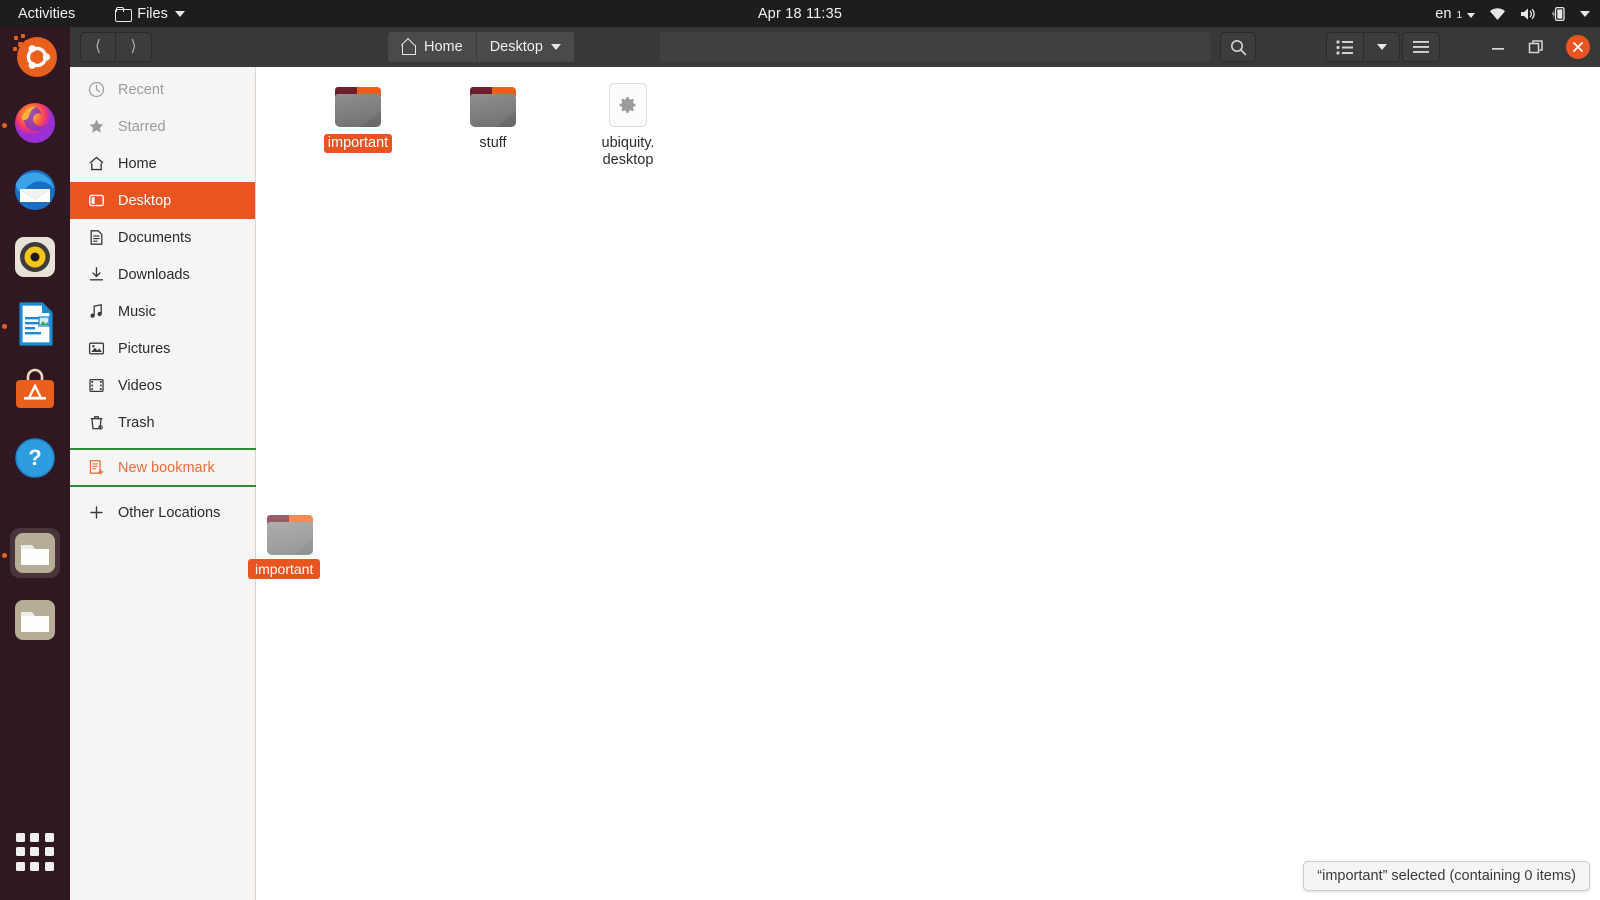 The width and height of the screenshot is (1600, 900). Describe the element at coordinates (96, 385) in the screenshot. I see `videos-icon` at that location.